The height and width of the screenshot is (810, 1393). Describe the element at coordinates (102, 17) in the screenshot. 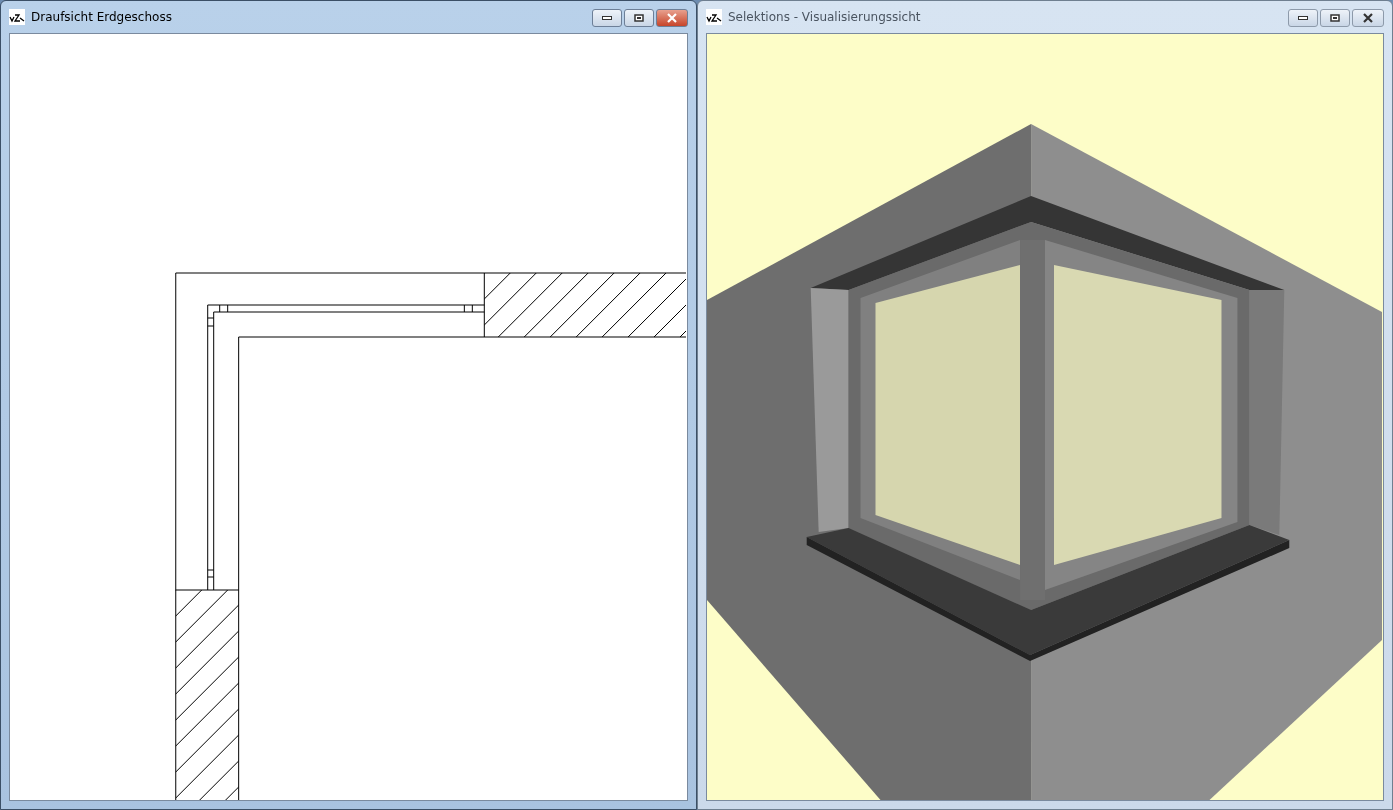

I see `window-title: Draufsicht Erdgeschoss` at that location.